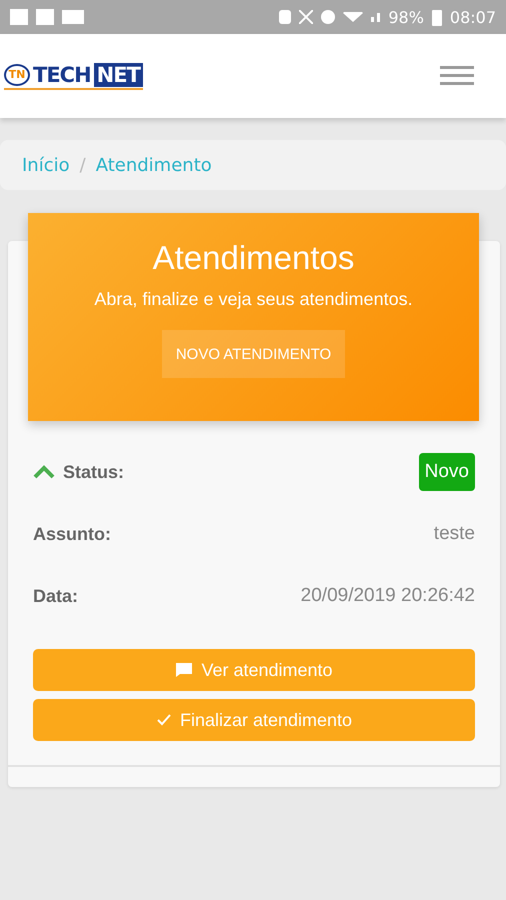 The image size is (506, 900). What do you see at coordinates (55, 596) in the screenshot?
I see `field-label: Data:` at bounding box center [55, 596].